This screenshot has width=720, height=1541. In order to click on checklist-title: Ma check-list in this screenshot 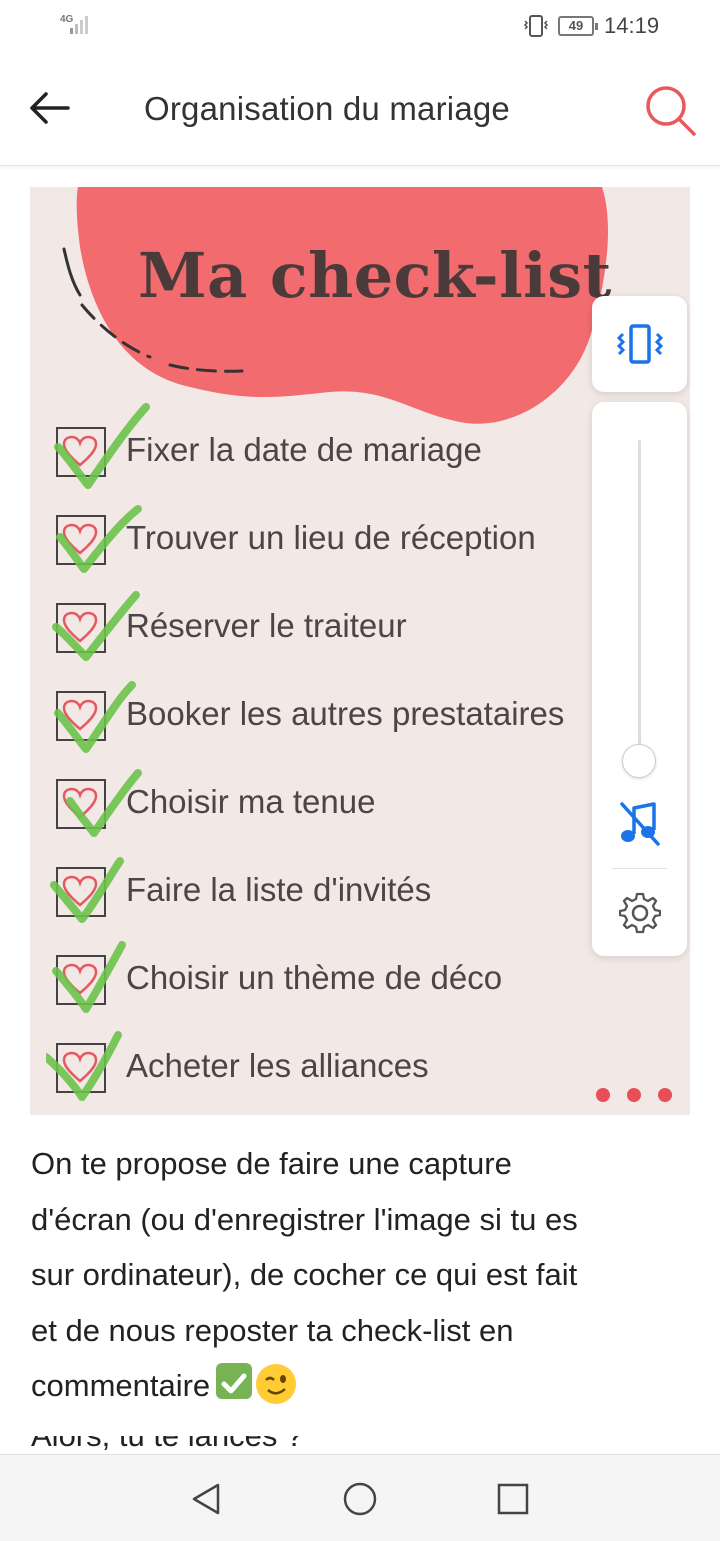, I will do `click(375, 275)`.